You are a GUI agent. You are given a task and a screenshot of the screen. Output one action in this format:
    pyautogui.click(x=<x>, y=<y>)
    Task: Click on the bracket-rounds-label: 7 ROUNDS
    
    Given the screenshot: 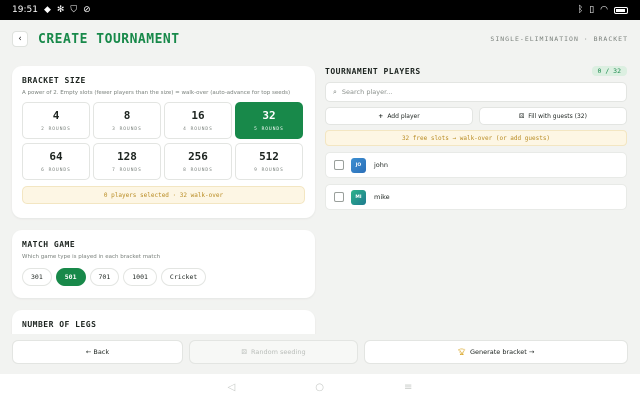 What is the action you would take?
    pyautogui.click(x=127, y=170)
    